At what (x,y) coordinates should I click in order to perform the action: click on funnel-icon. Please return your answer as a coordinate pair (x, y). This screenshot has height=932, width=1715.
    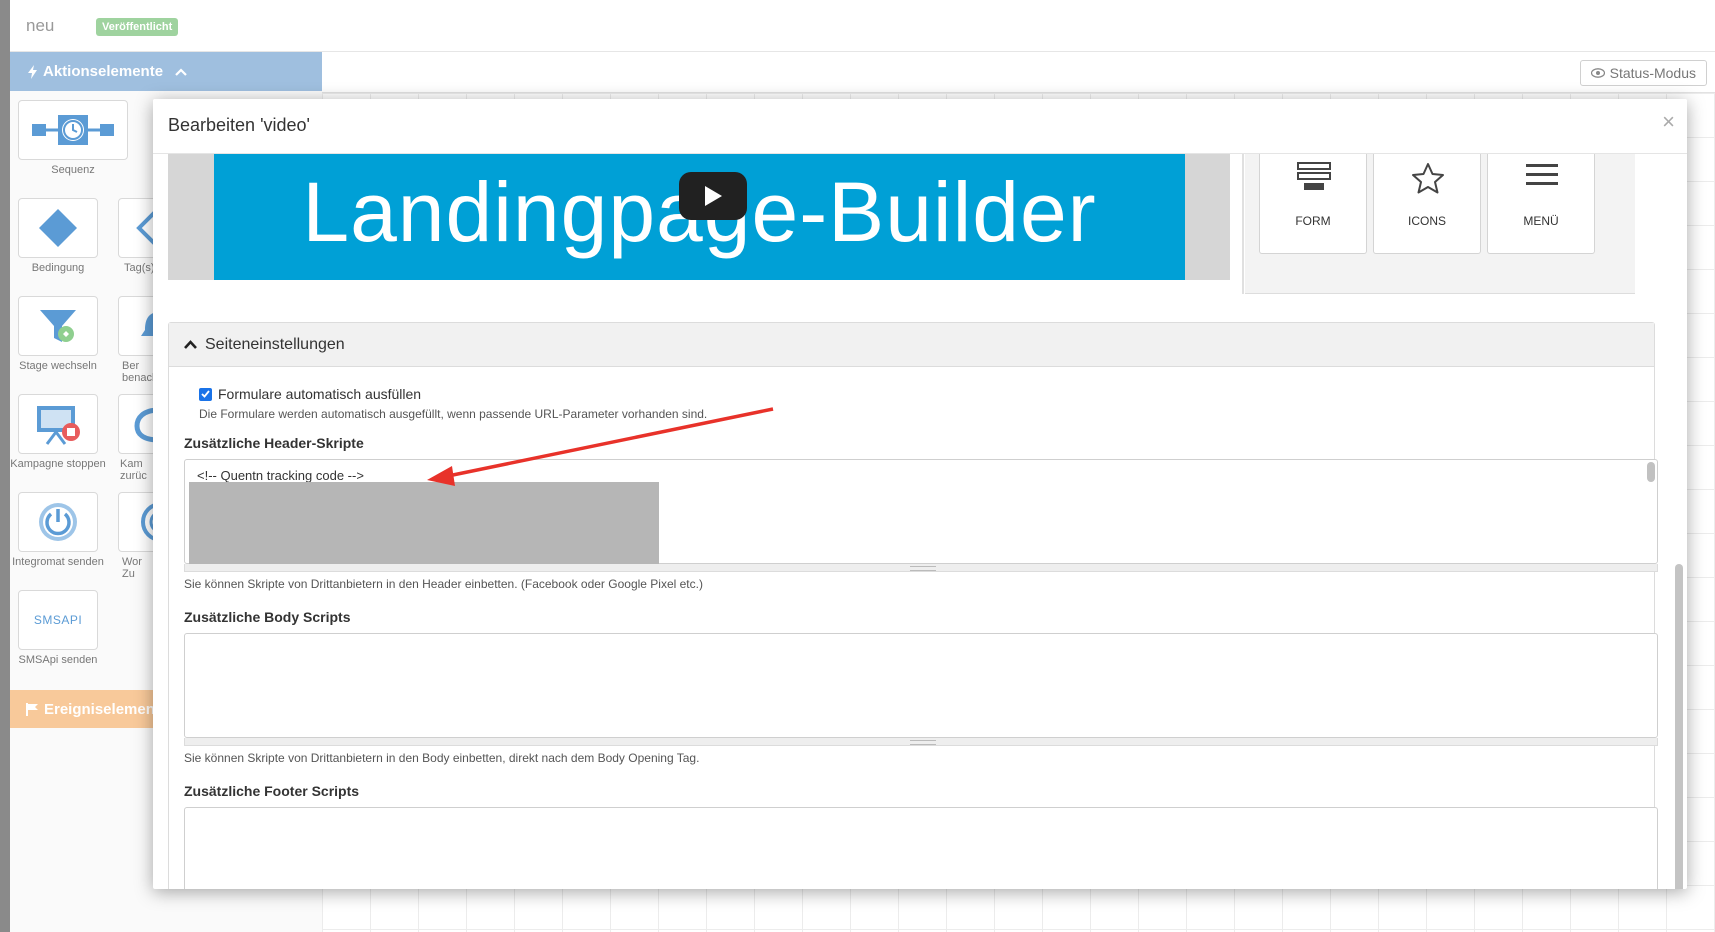
    Looking at the image, I should click on (58, 326).